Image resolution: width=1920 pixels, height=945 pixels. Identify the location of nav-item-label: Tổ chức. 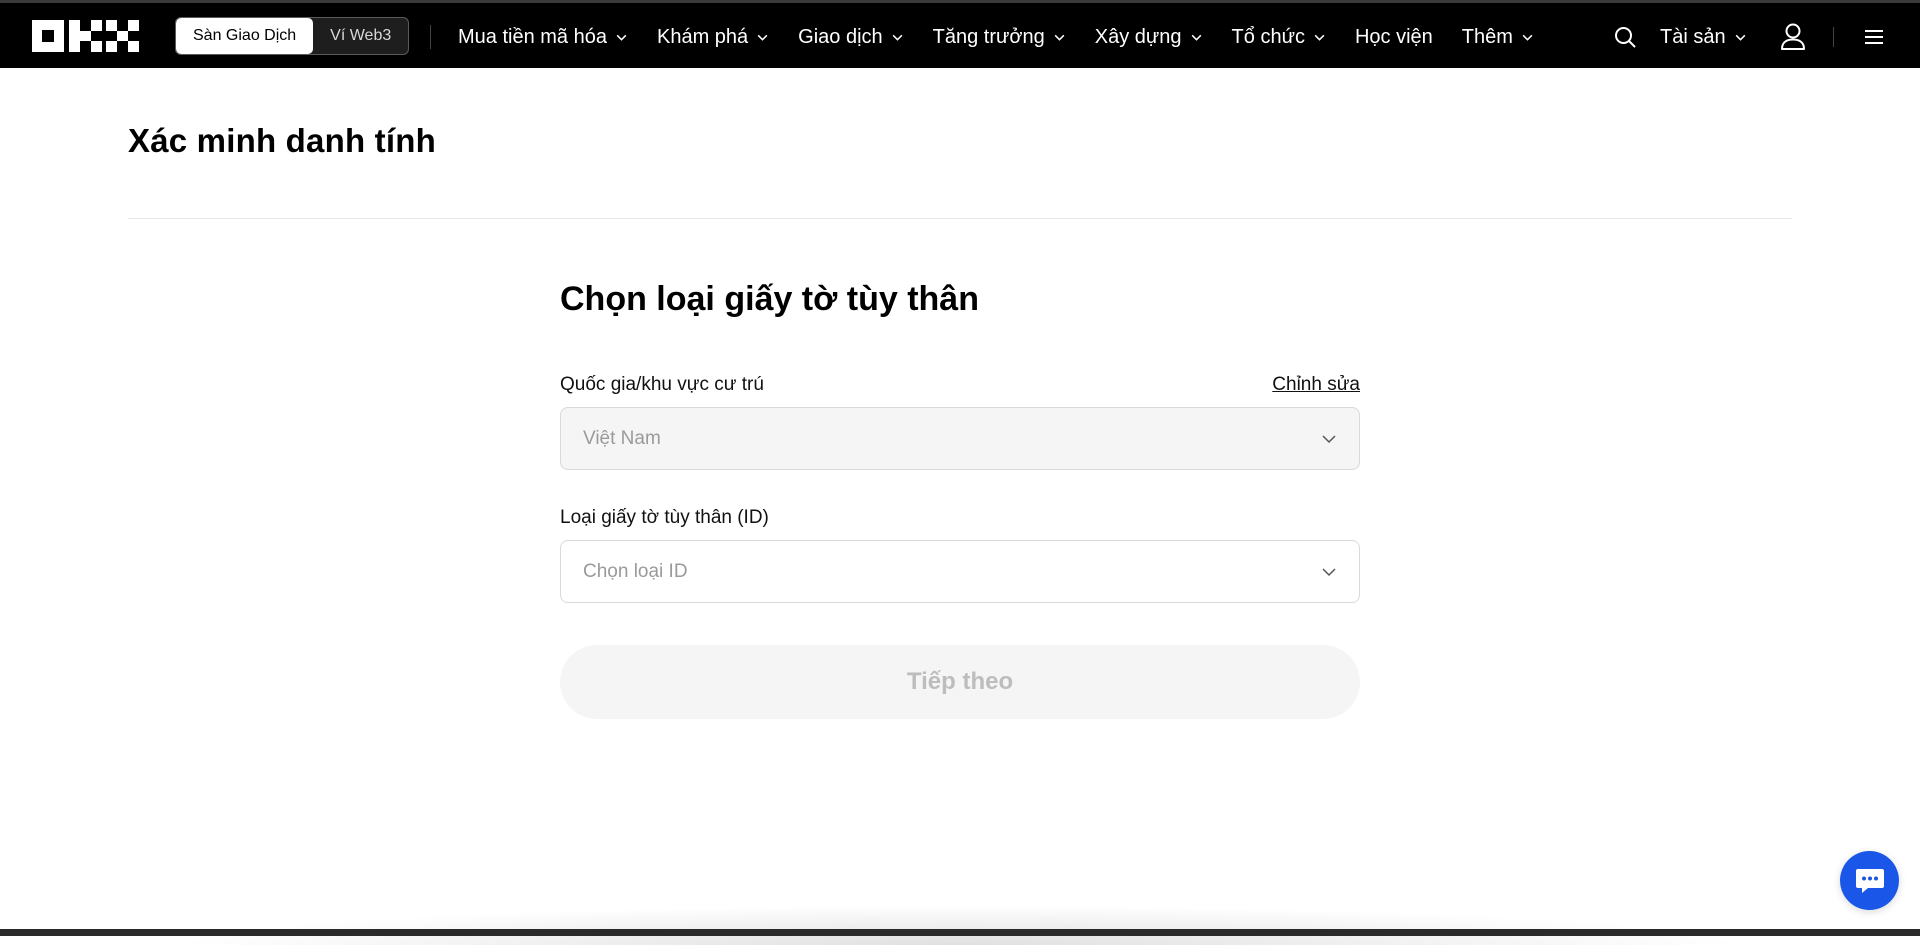
(1268, 36).